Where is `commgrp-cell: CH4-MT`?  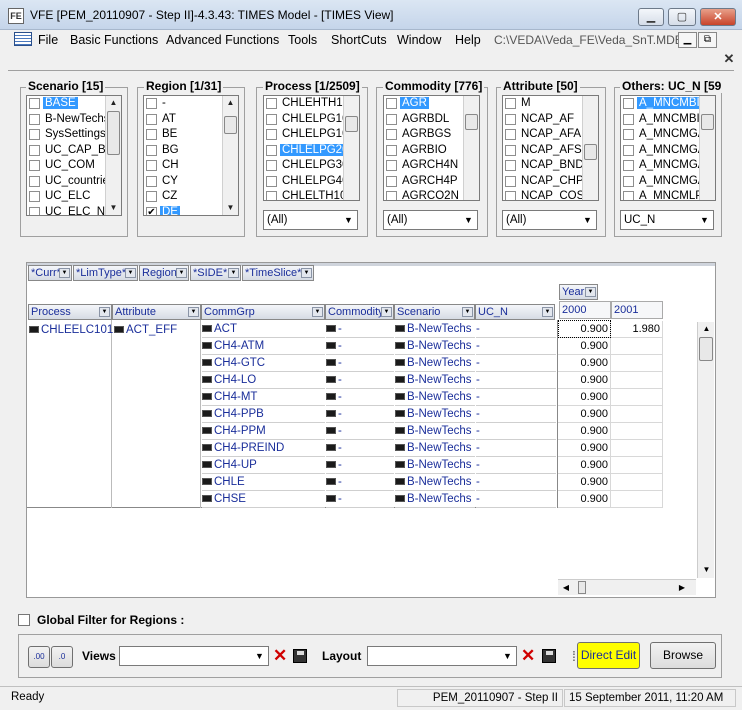
commgrp-cell: CH4-MT is located at coordinates (263, 397).